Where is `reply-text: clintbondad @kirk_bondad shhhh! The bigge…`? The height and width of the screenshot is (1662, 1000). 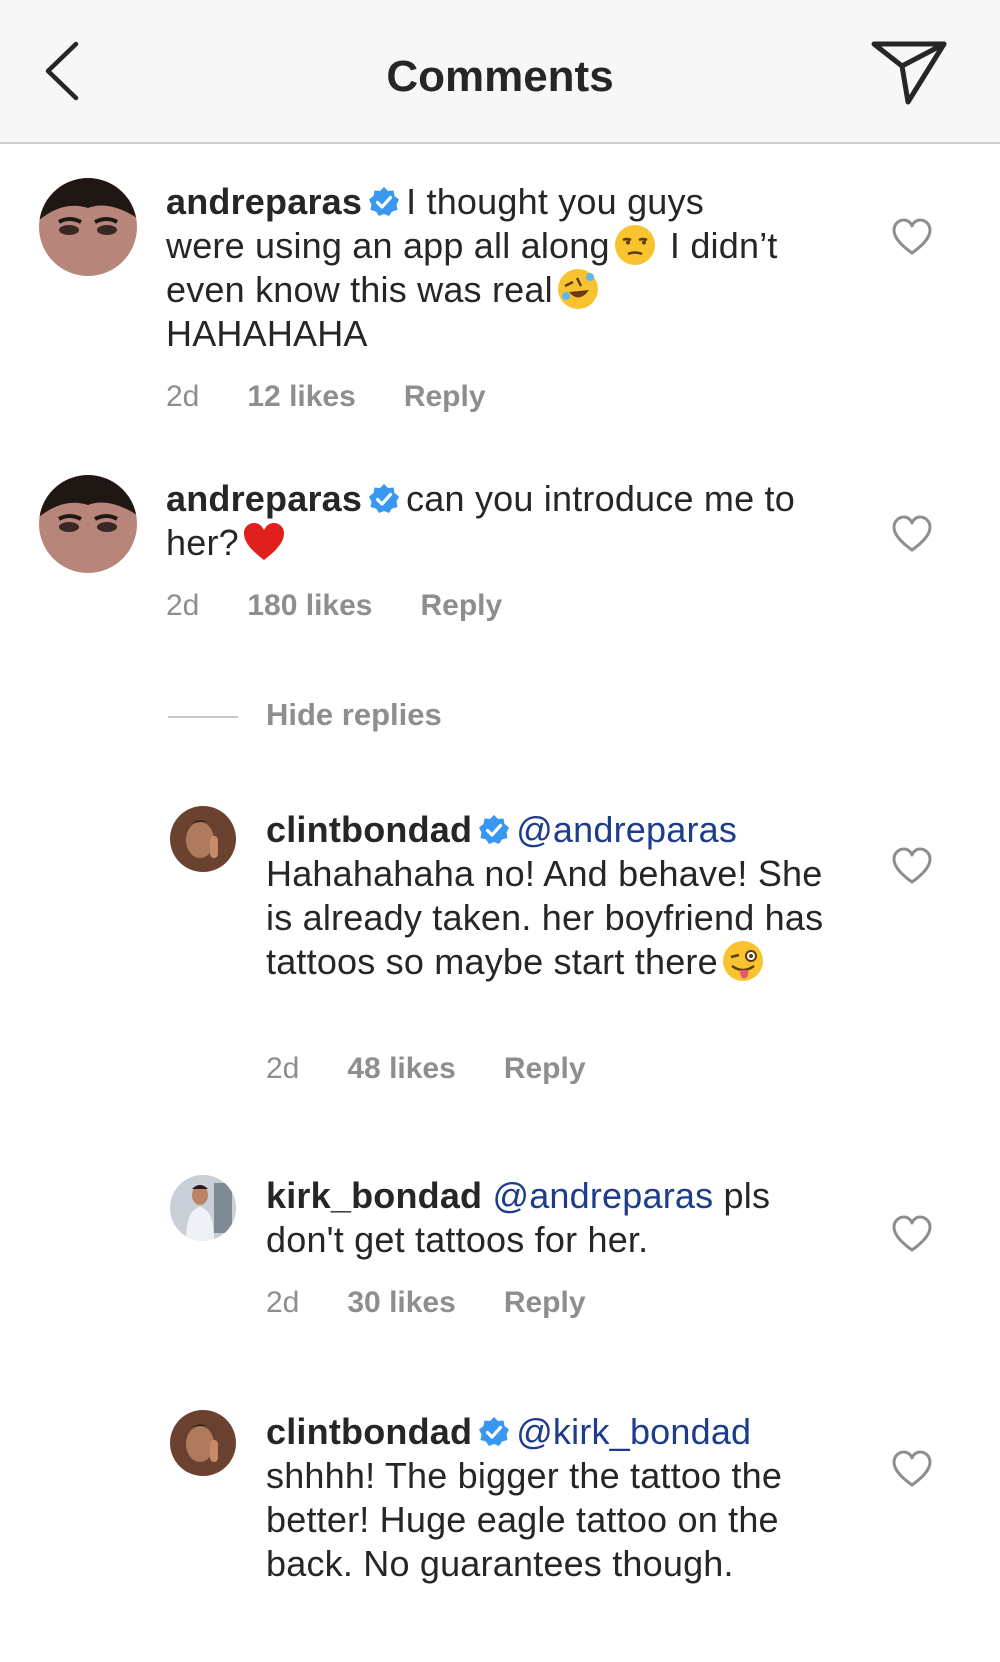
reply-text: clintbondad @kirk_bondad shhhh! The bigge… is located at coordinates (546, 1498).